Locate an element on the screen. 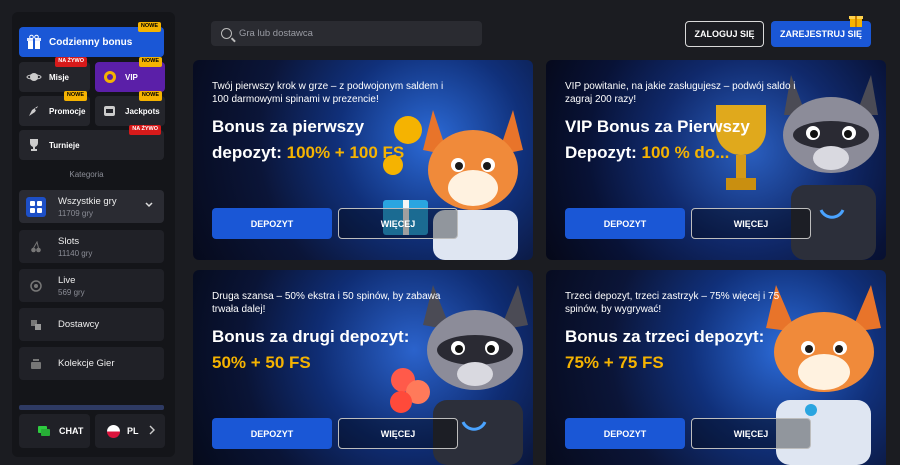 This screenshot has height=465, width=900. card-title-line2: 50% + 50 FS is located at coordinates (337, 363).